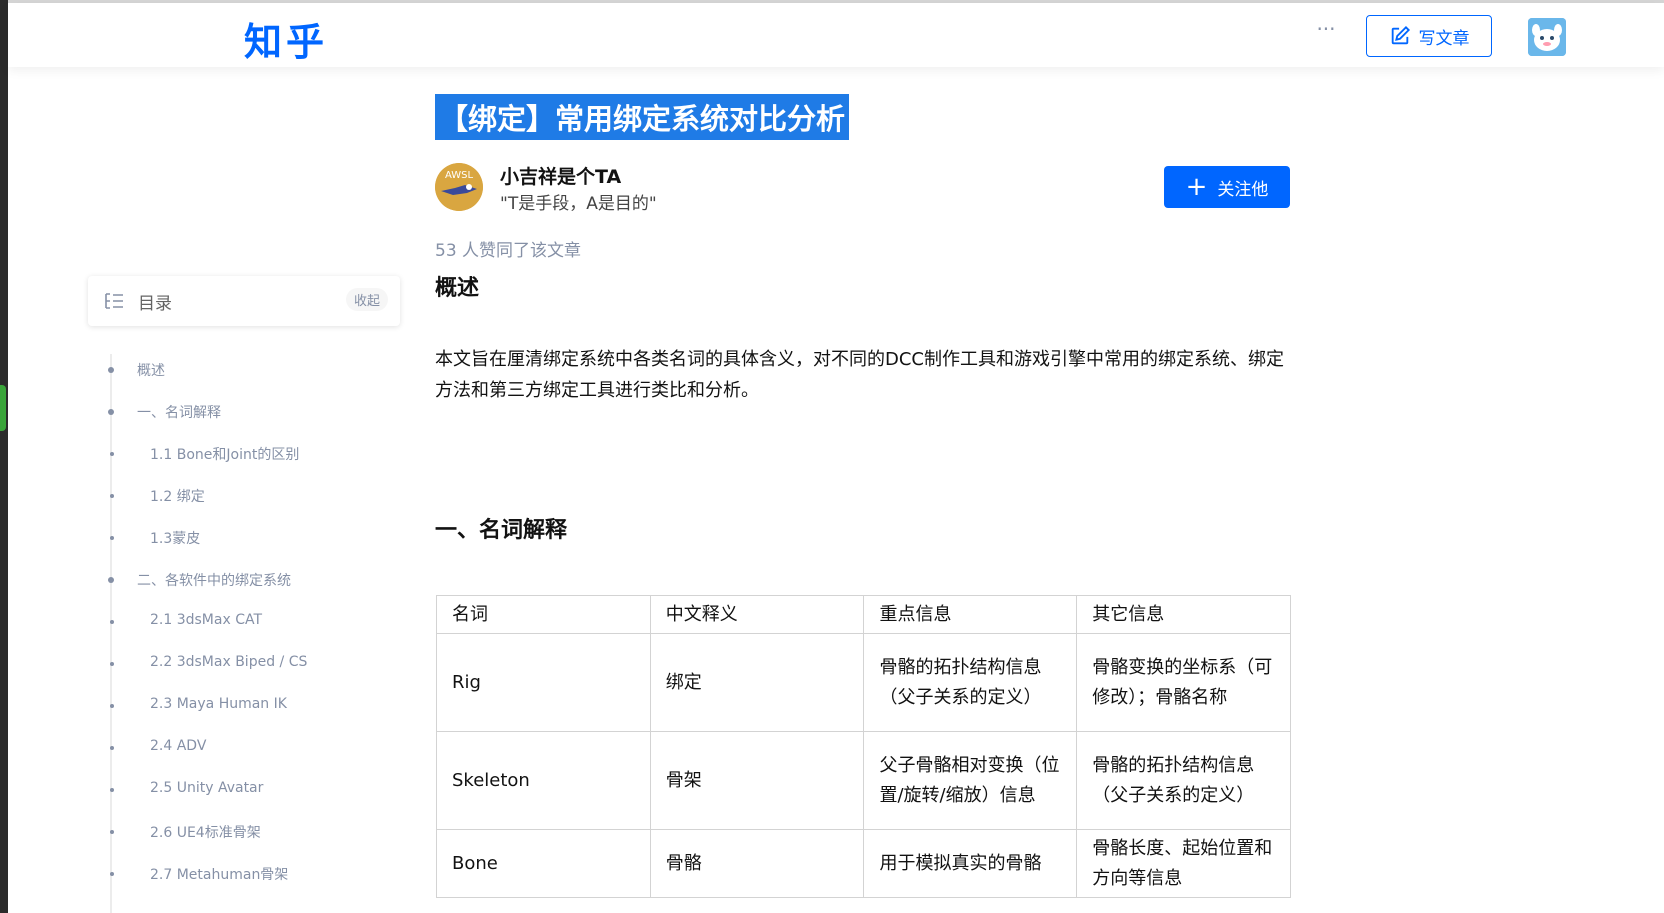  I want to click on toc-item: 一、名词解释, so click(179, 412).